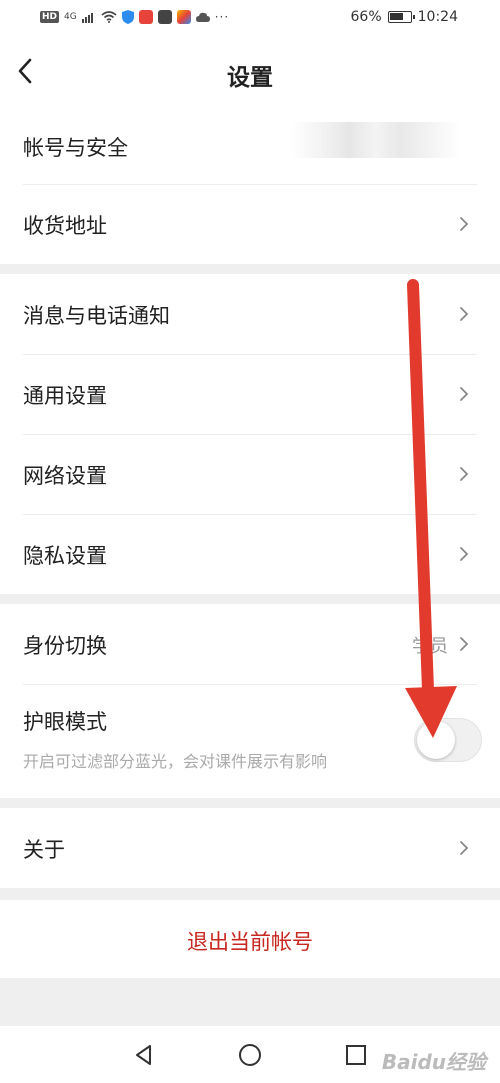  I want to click on wifi-icon, so click(109, 17).